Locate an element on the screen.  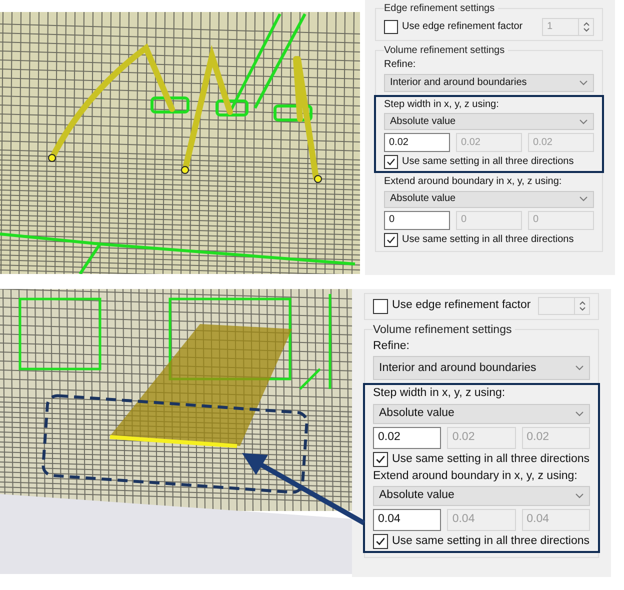
value-field: 0 is located at coordinates (417, 220).